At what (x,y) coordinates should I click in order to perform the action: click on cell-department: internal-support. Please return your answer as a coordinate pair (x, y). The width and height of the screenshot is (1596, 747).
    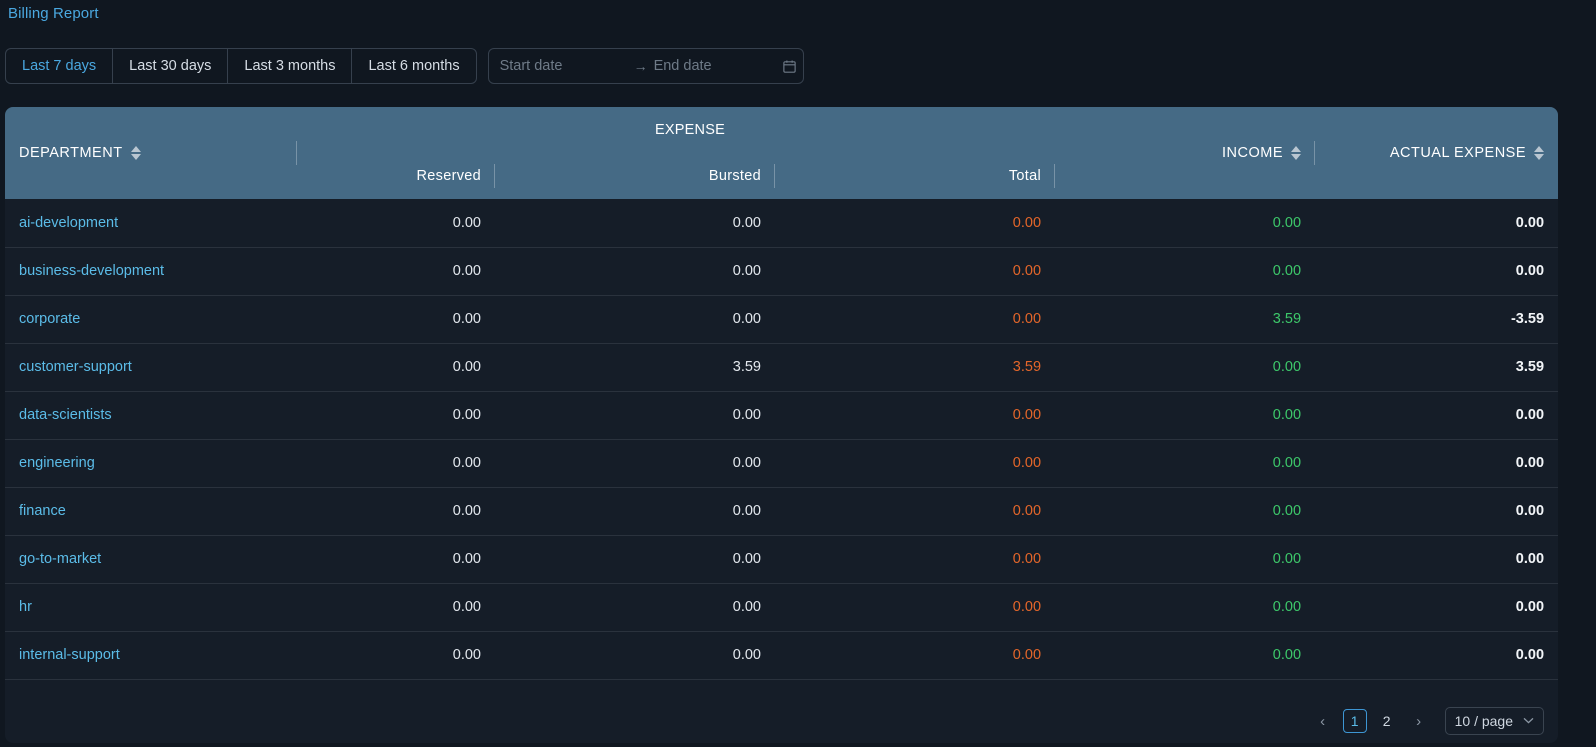
    Looking at the image, I should click on (165, 655).